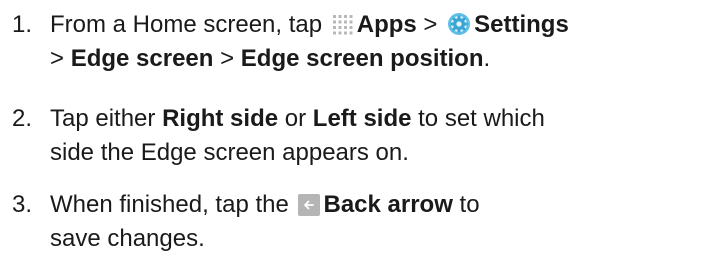 This screenshot has width=701, height=256. I want to click on step-text-span: or, so click(295, 118).